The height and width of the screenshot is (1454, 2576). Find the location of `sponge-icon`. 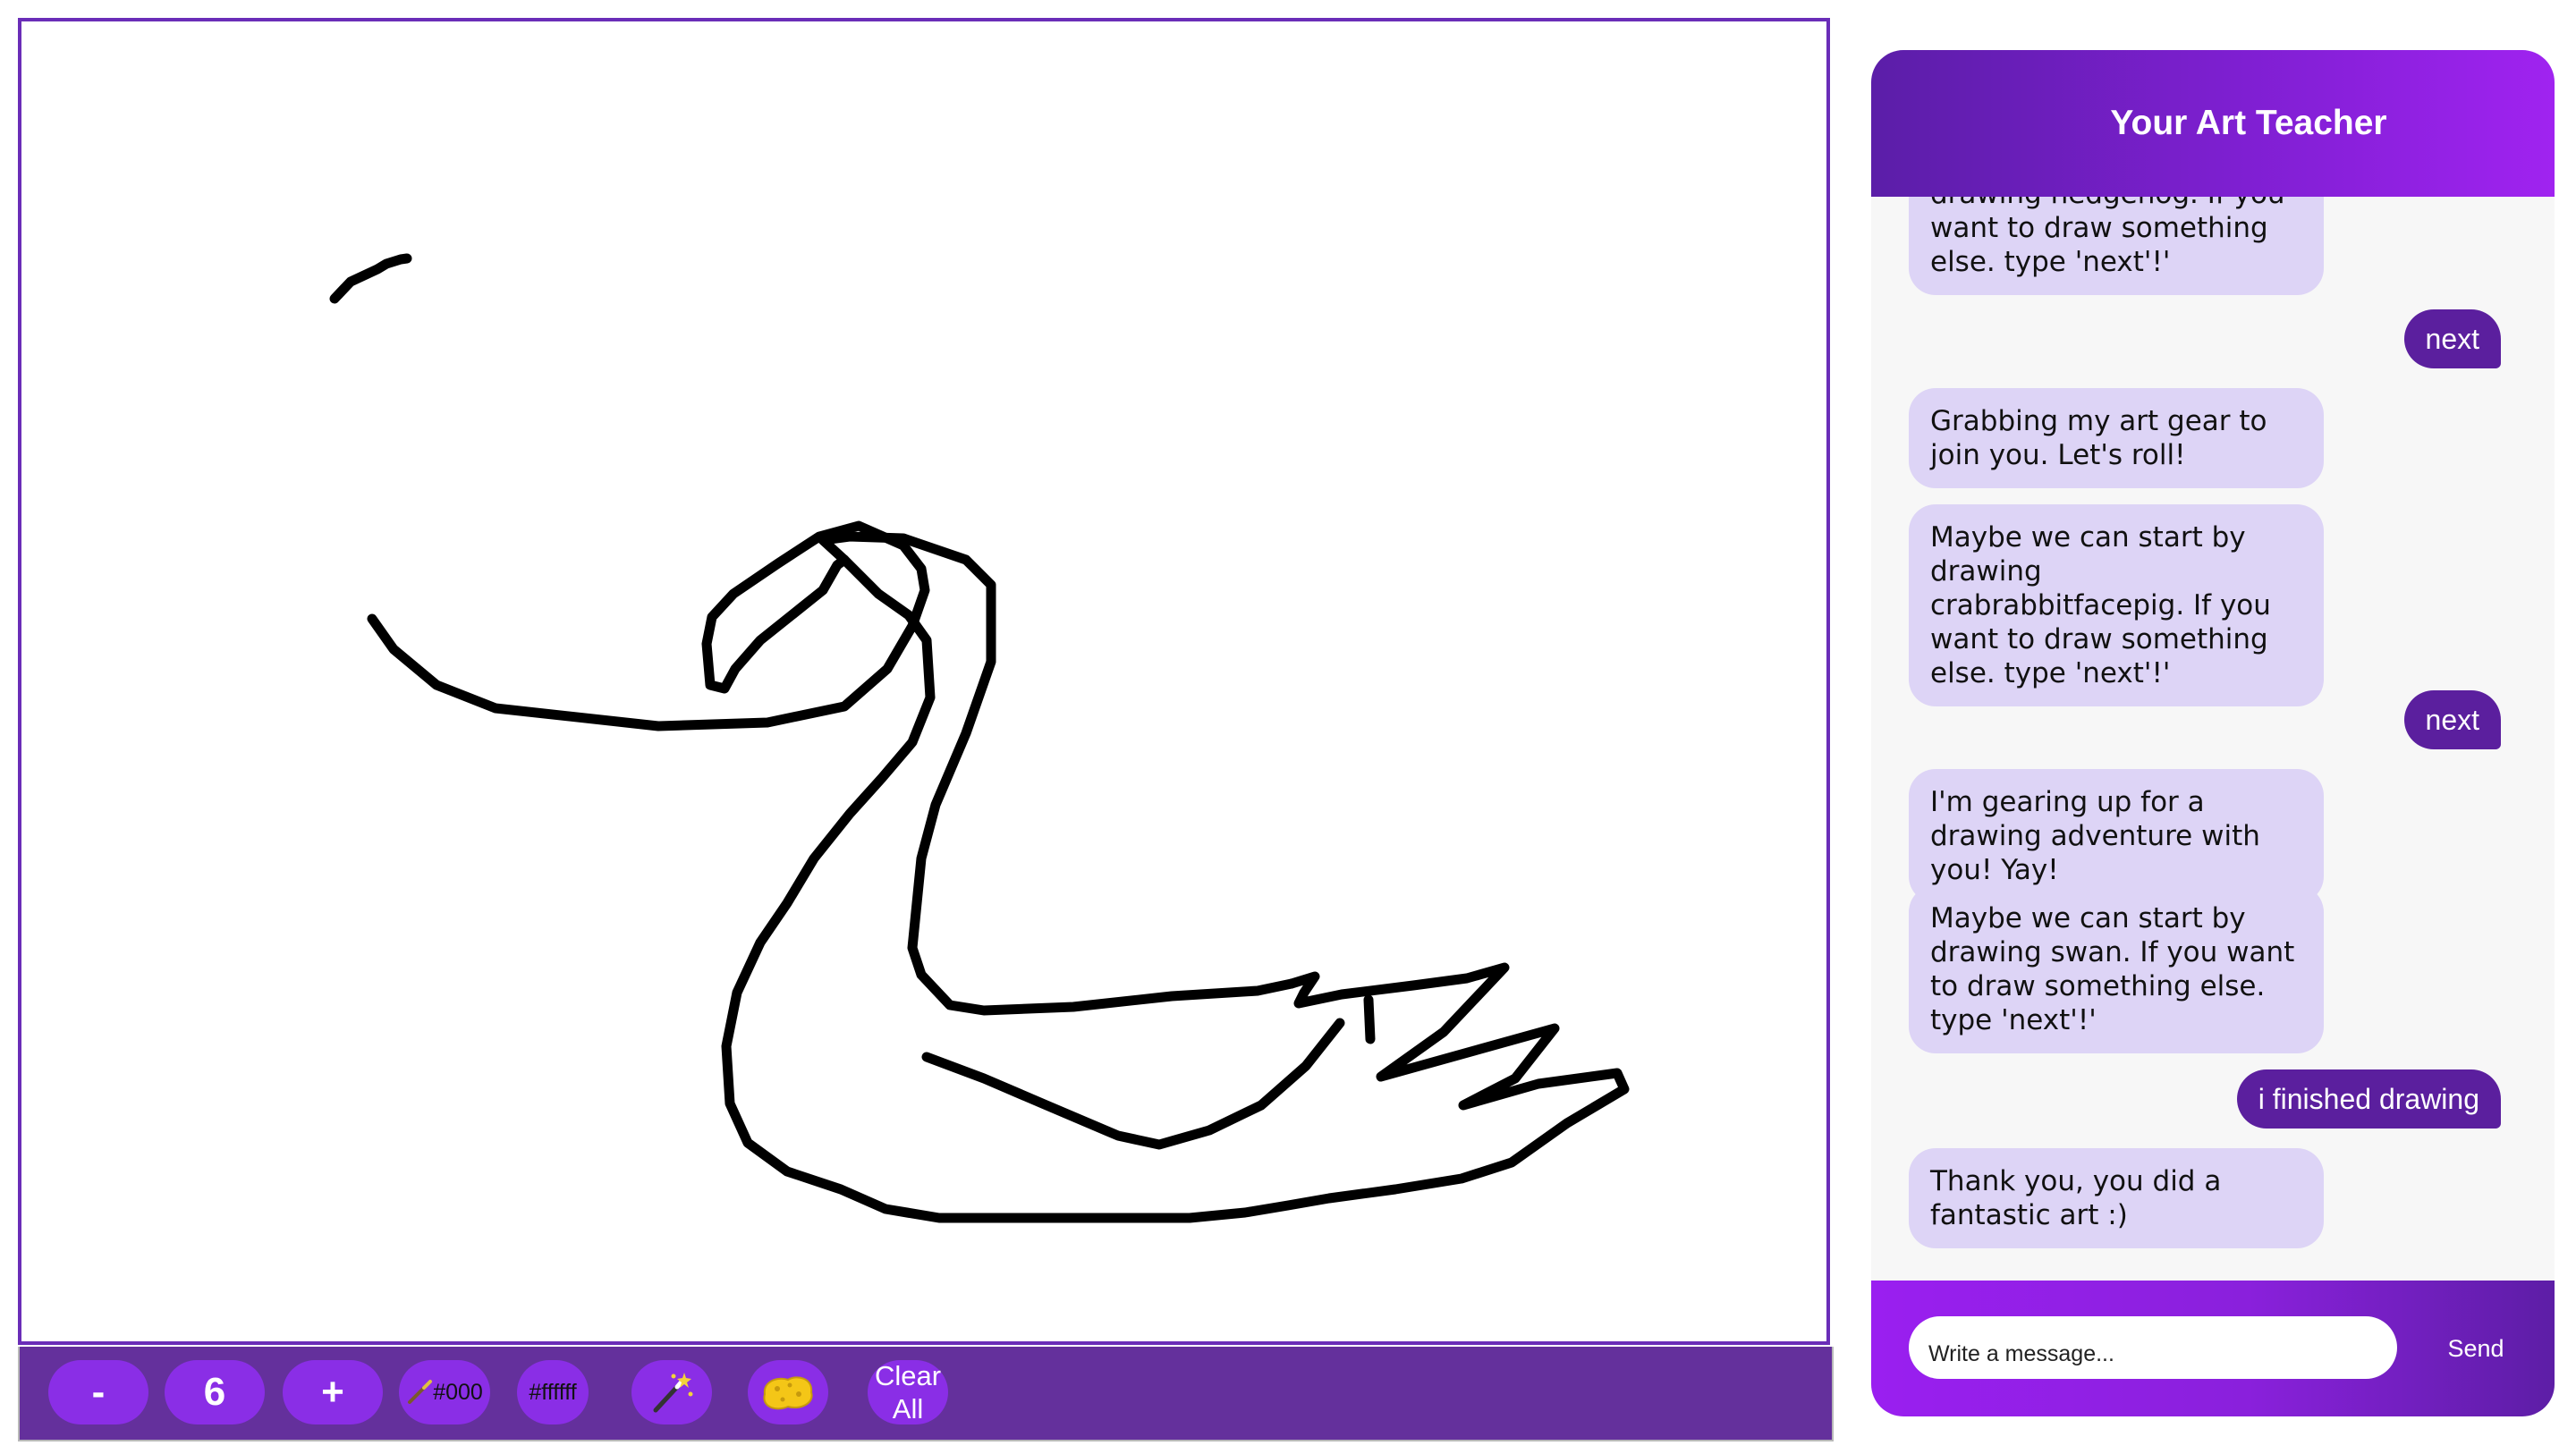

sponge-icon is located at coordinates (788, 1393).